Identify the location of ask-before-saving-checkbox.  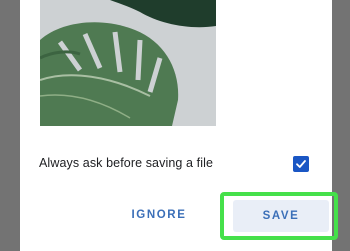
(301, 164).